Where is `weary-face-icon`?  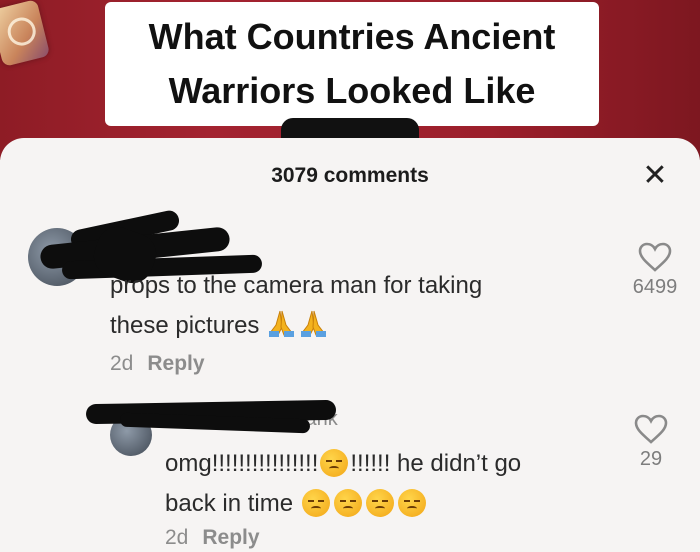 weary-face-icon is located at coordinates (334, 463).